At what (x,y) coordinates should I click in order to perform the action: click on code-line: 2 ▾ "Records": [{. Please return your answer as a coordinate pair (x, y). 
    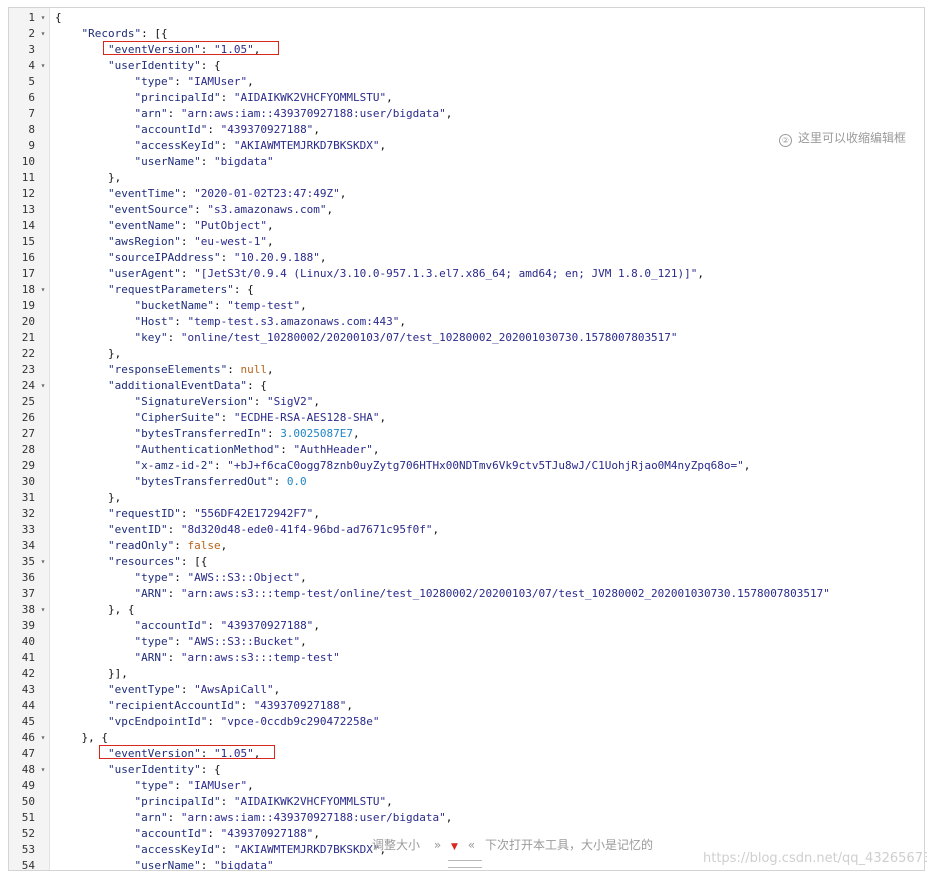
    Looking at the image, I should click on (466, 34).